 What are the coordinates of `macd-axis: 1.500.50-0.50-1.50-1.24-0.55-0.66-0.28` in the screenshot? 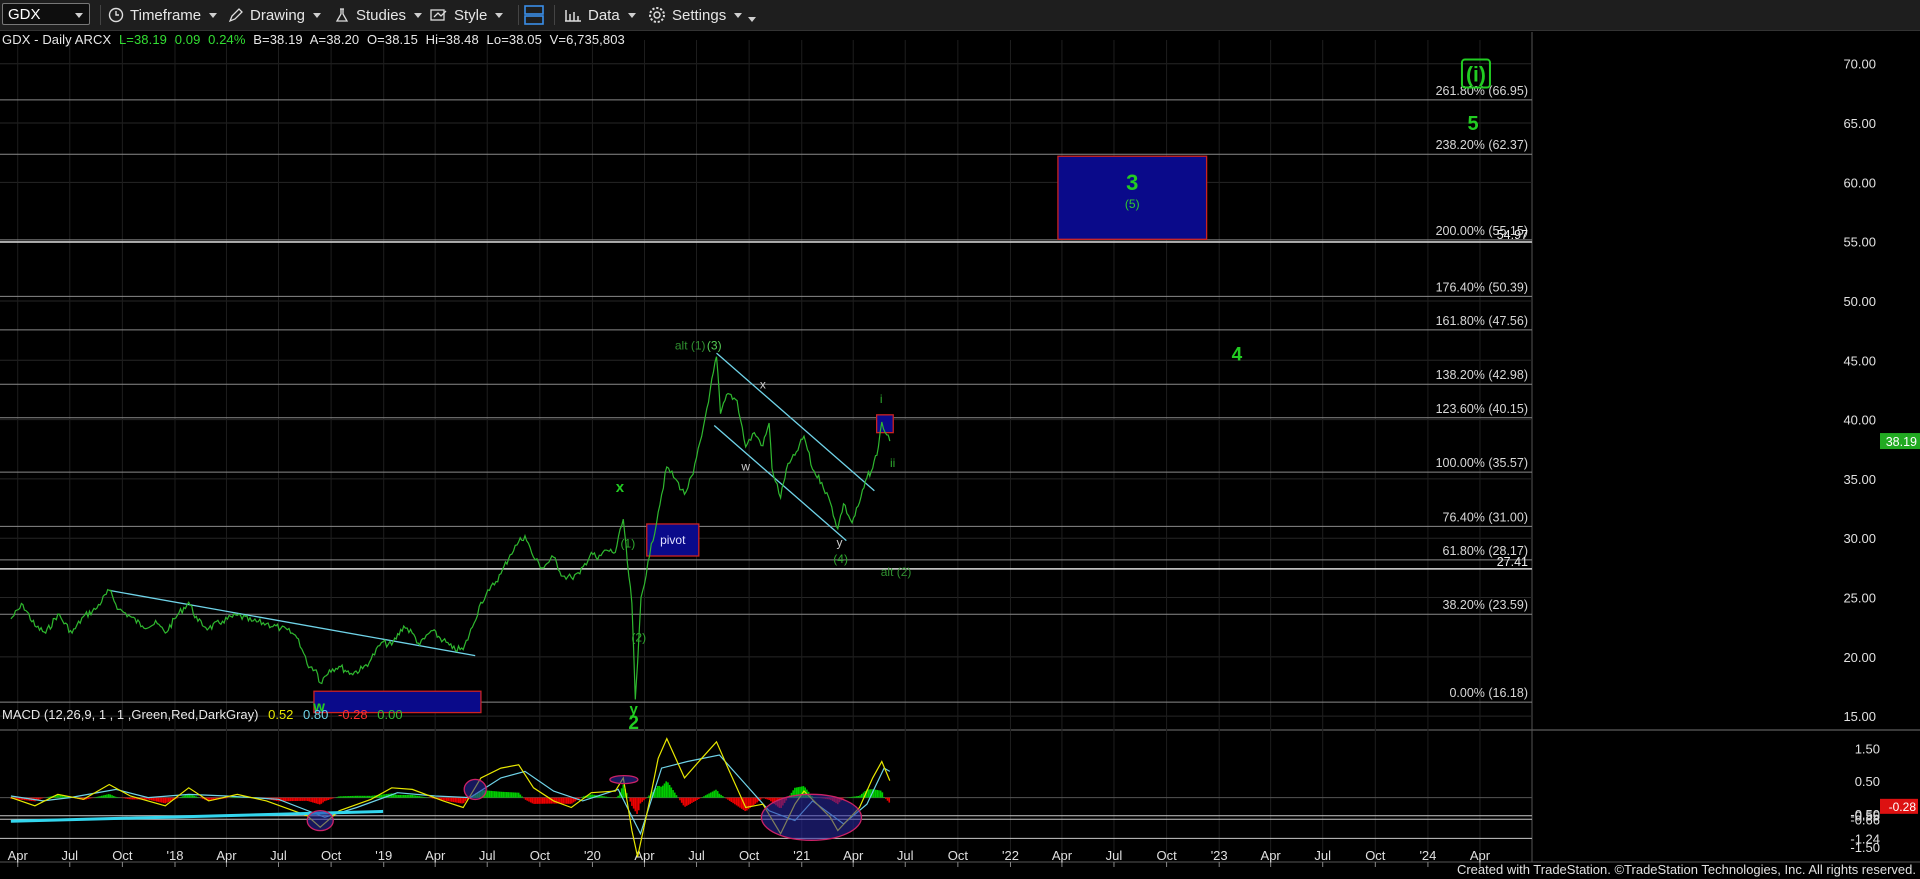 It's located at (1884, 798).